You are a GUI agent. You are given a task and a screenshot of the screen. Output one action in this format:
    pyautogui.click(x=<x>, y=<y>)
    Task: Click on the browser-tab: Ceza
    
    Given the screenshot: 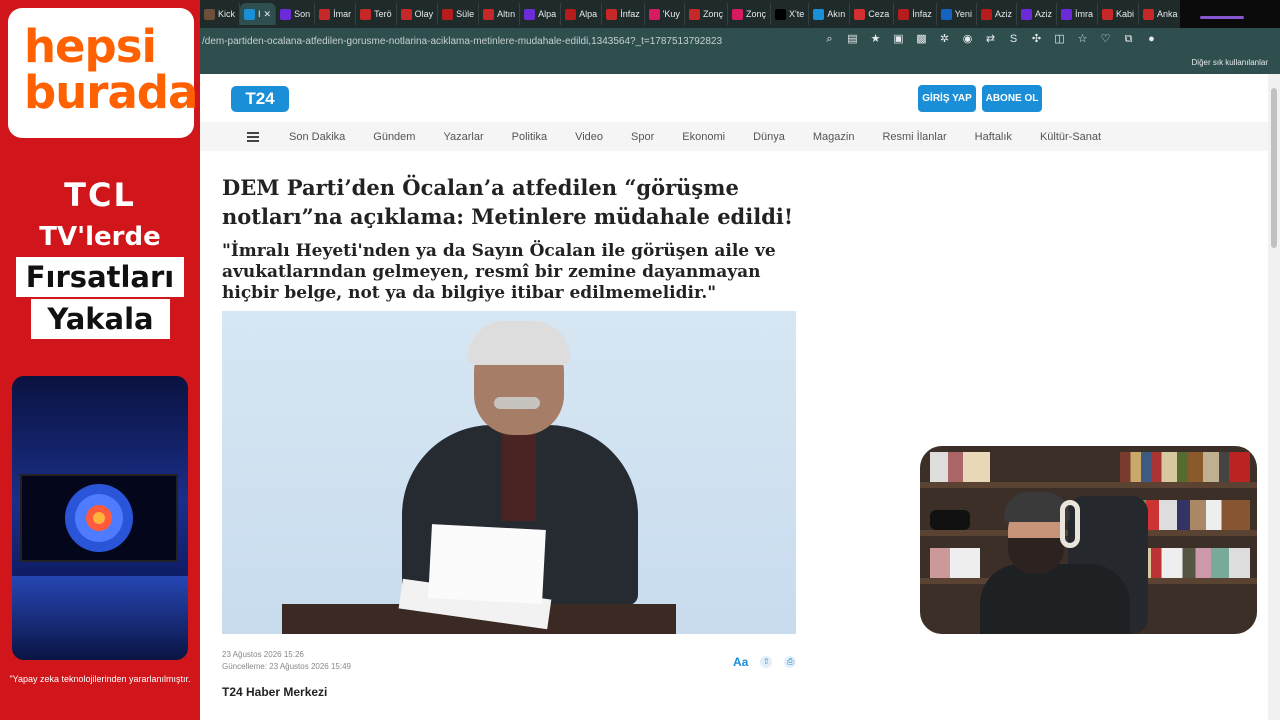 What is the action you would take?
    pyautogui.click(x=872, y=14)
    